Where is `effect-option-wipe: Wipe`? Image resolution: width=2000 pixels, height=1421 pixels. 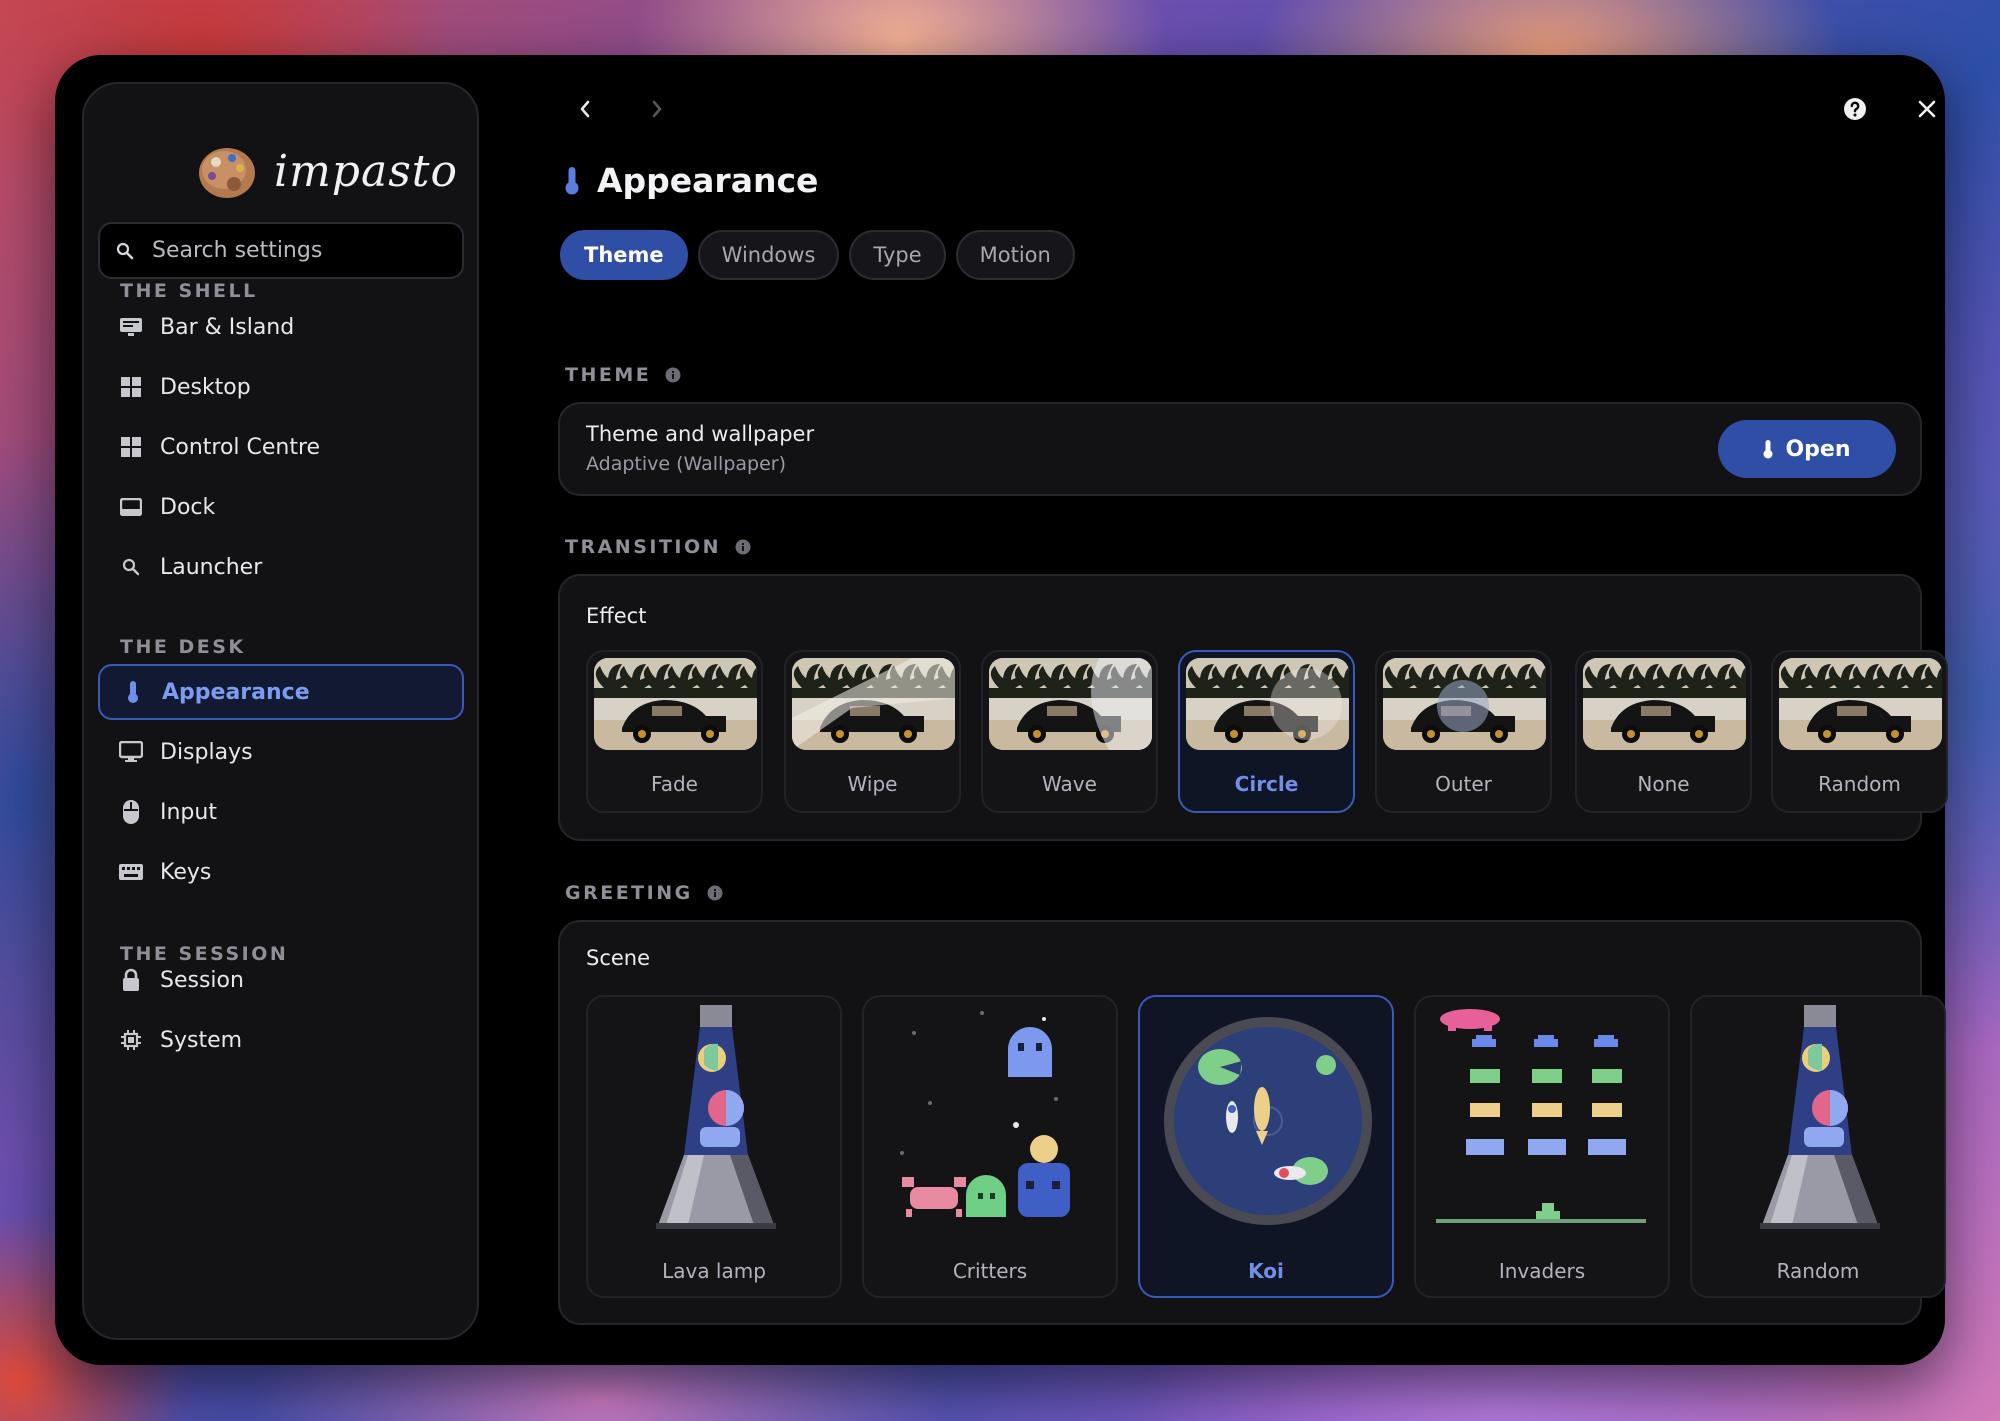 effect-option-wipe: Wipe is located at coordinates (872, 731).